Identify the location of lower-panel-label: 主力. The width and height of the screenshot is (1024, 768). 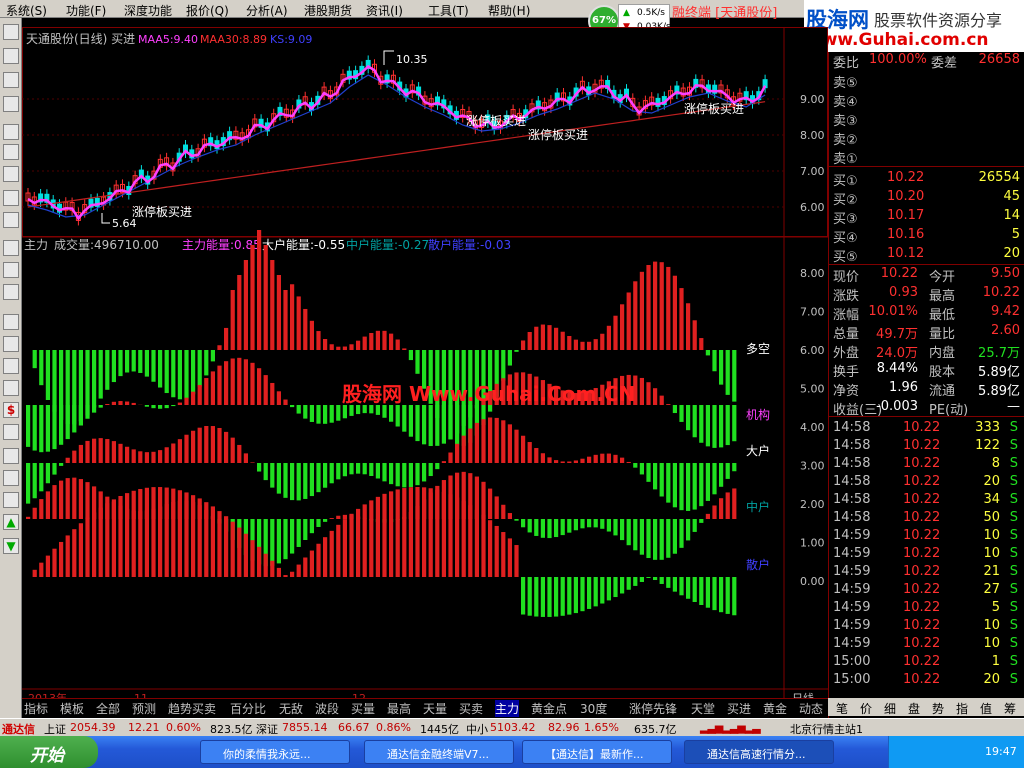
(36, 245).